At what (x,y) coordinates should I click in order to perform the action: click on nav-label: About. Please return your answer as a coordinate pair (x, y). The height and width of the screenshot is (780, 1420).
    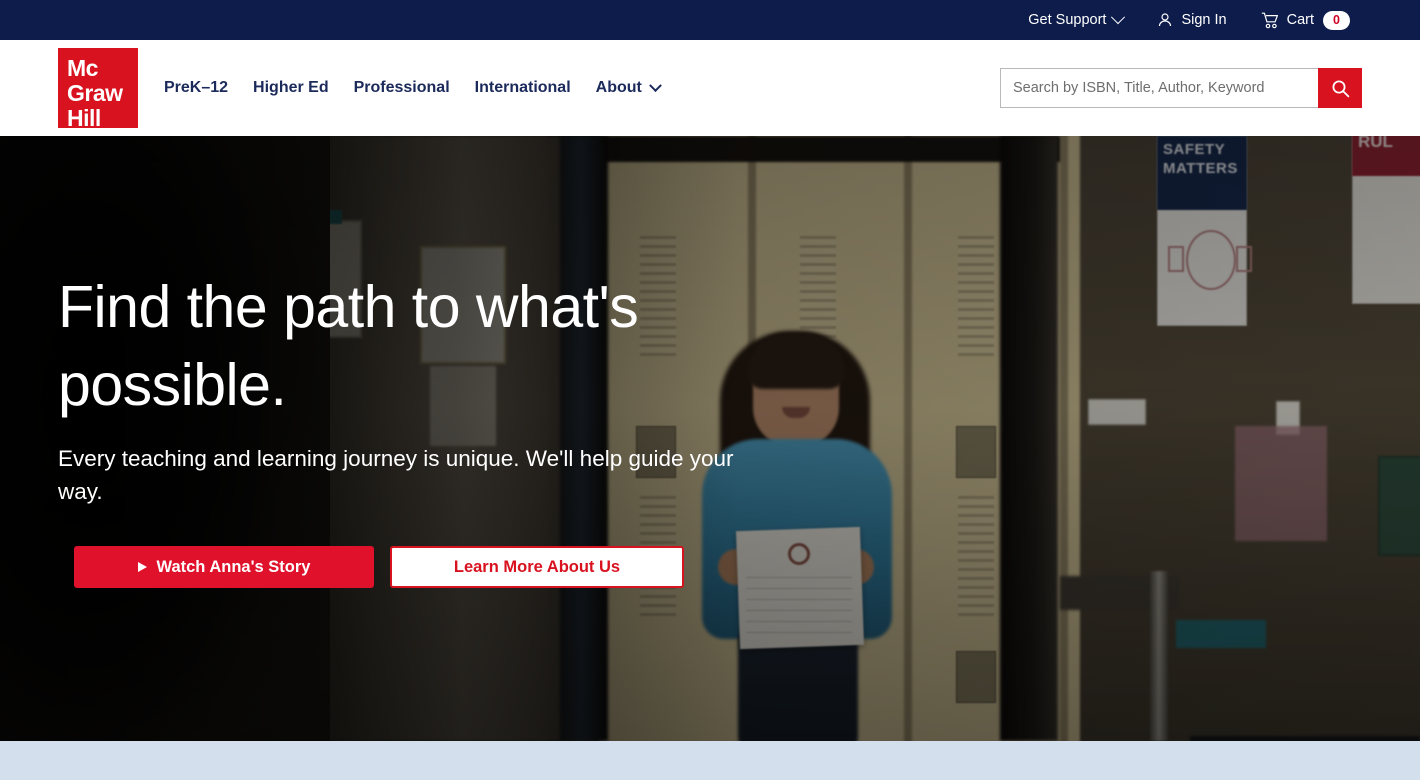
    Looking at the image, I should click on (618, 87).